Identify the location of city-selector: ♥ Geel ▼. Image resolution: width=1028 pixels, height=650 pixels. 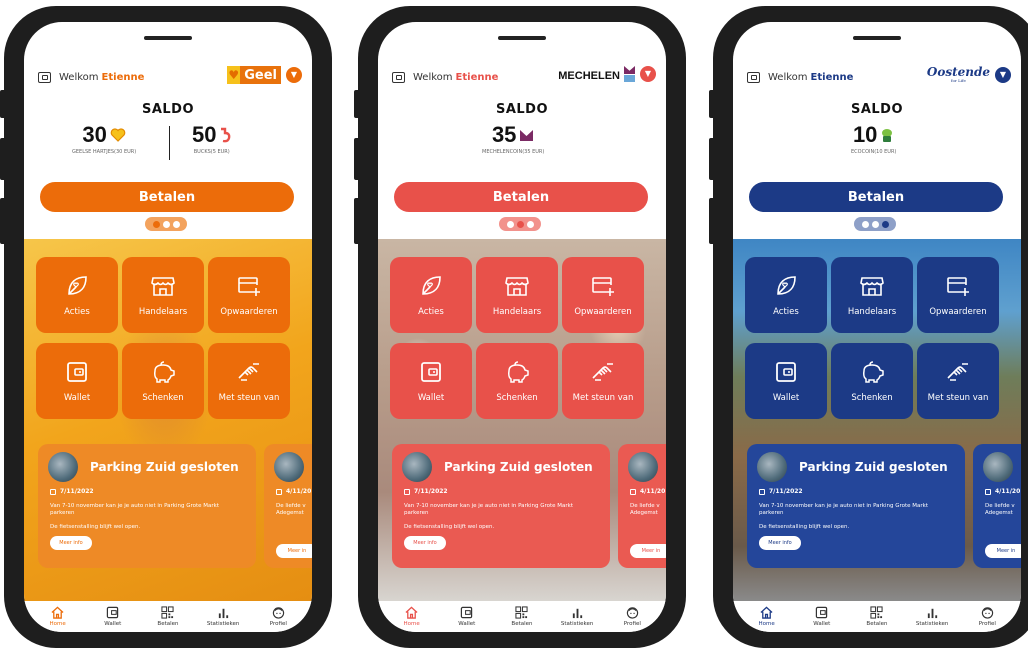
(264, 75).